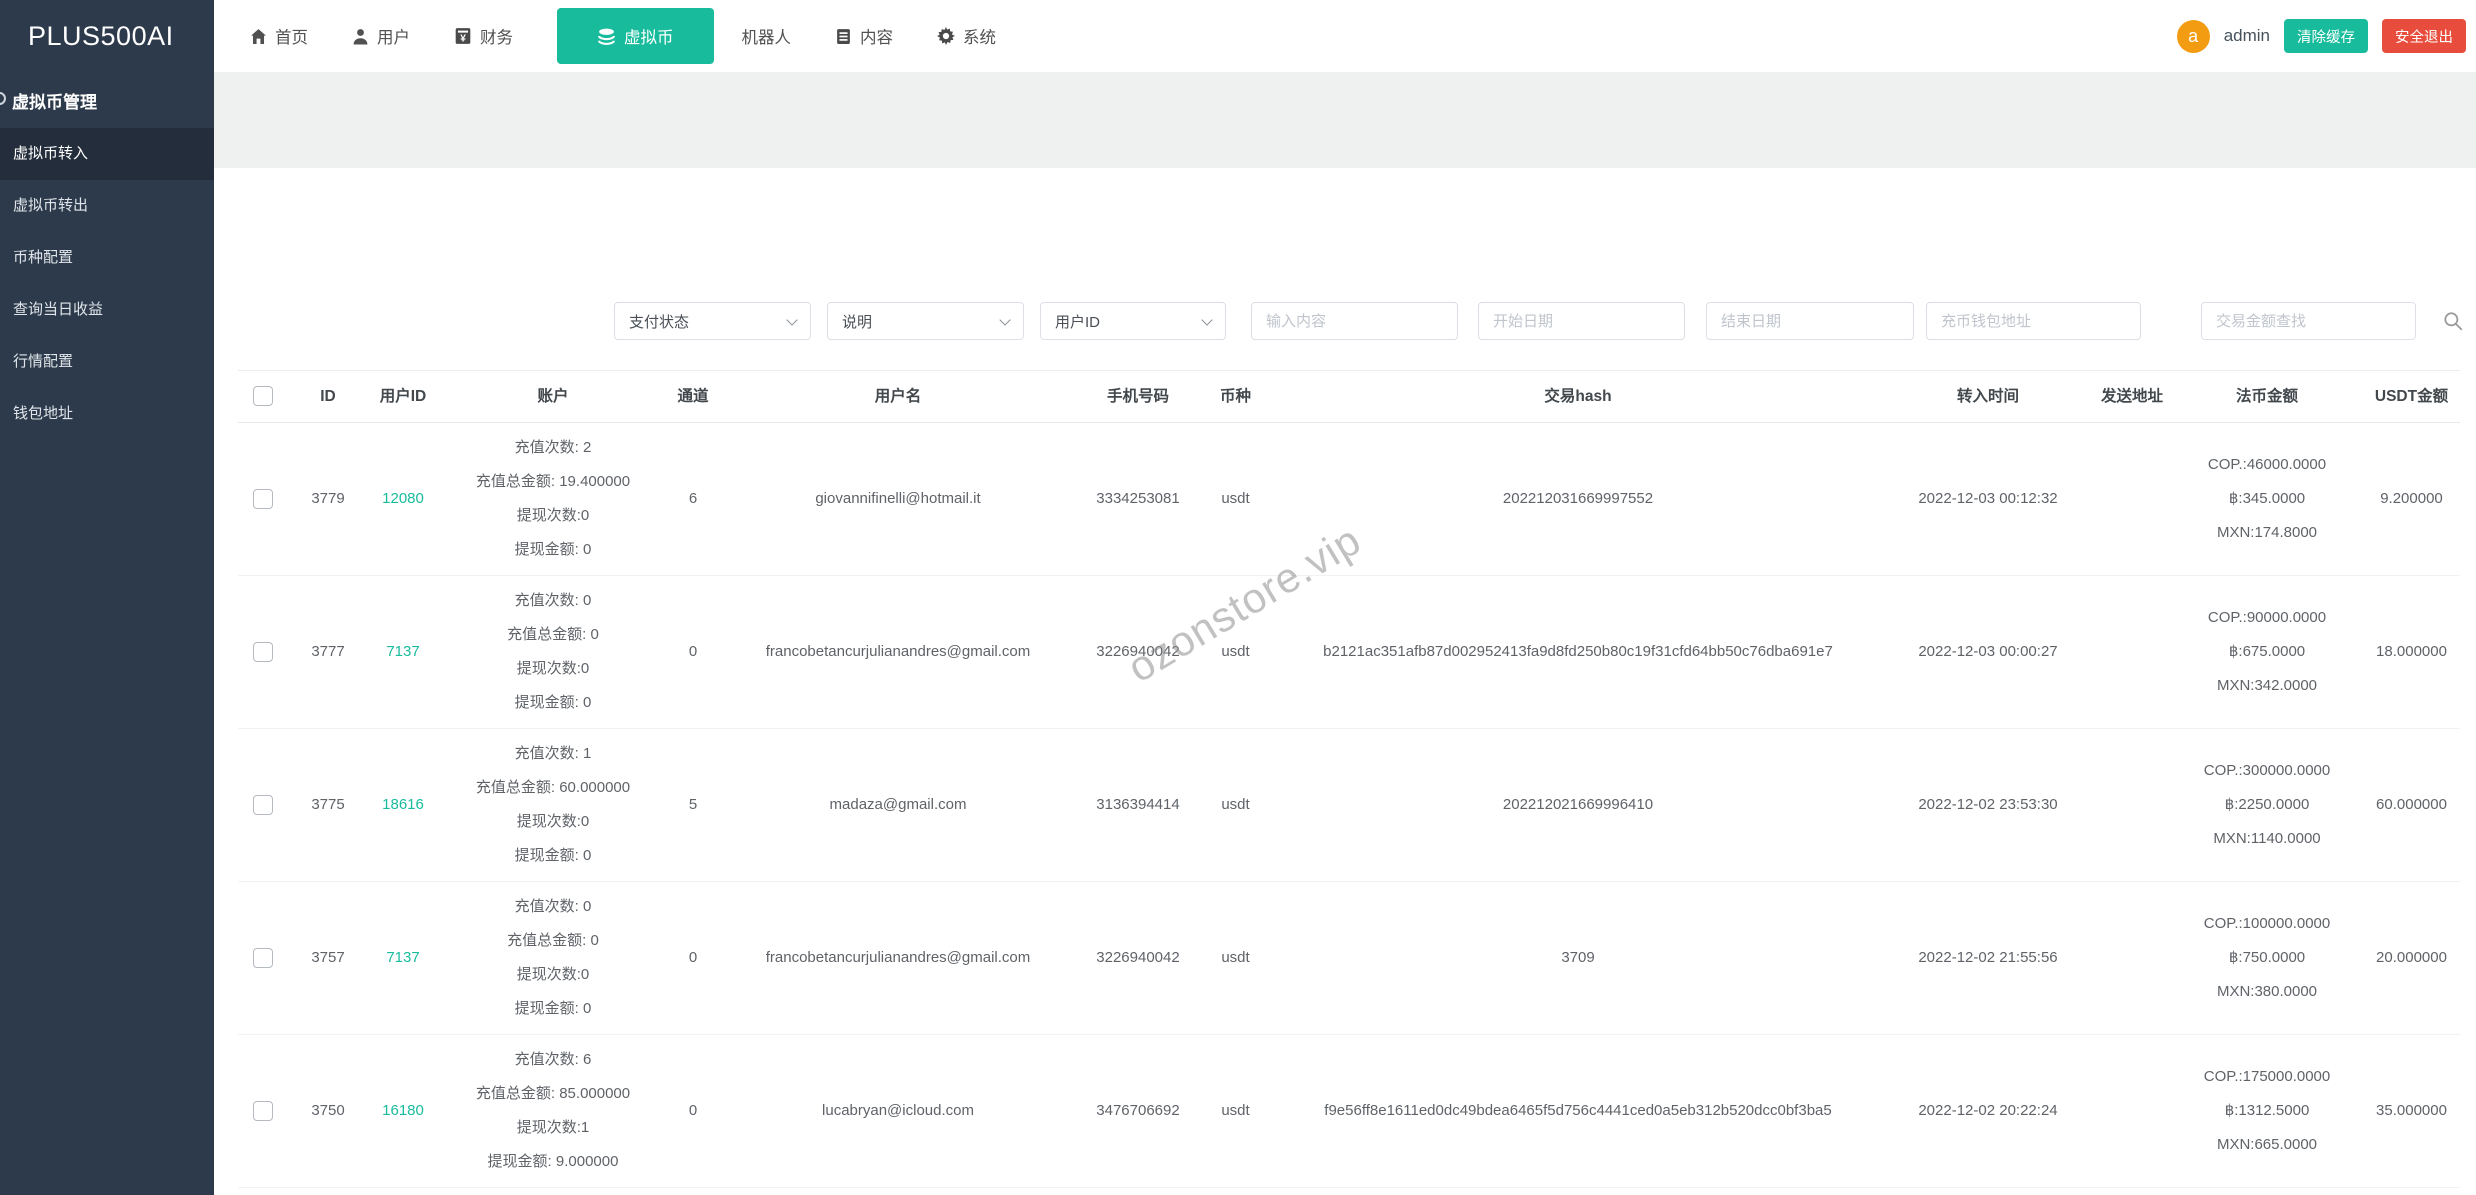 Image resolution: width=2476 pixels, height=1195 pixels. What do you see at coordinates (2326, 36) in the screenshot?
I see `clear-cache-button: 清除缓存` at bounding box center [2326, 36].